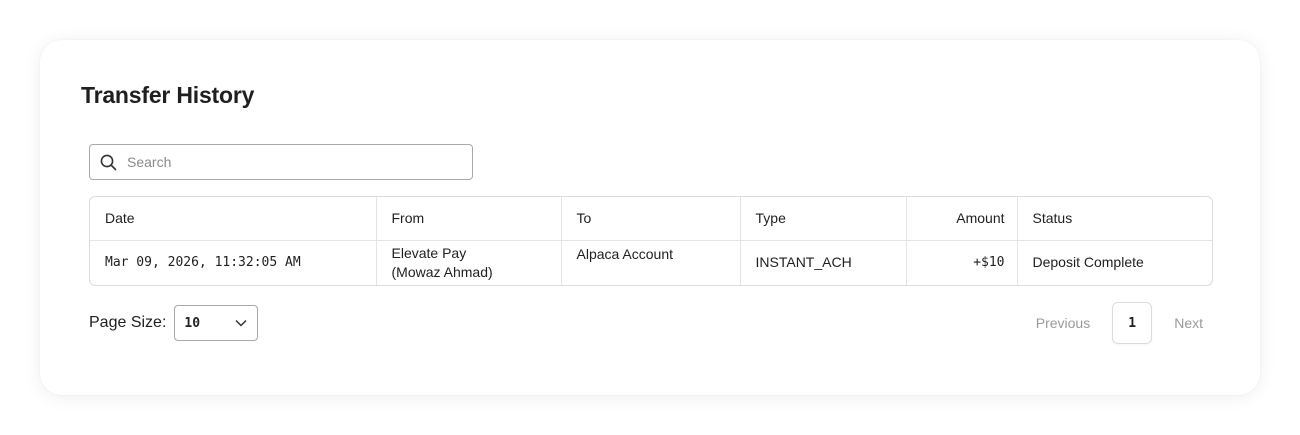 This screenshot has height=435, width=1300. Describe the element at coordinates (962, 219) in the screenshot. I see `column-header-amount: Amount` at that location.